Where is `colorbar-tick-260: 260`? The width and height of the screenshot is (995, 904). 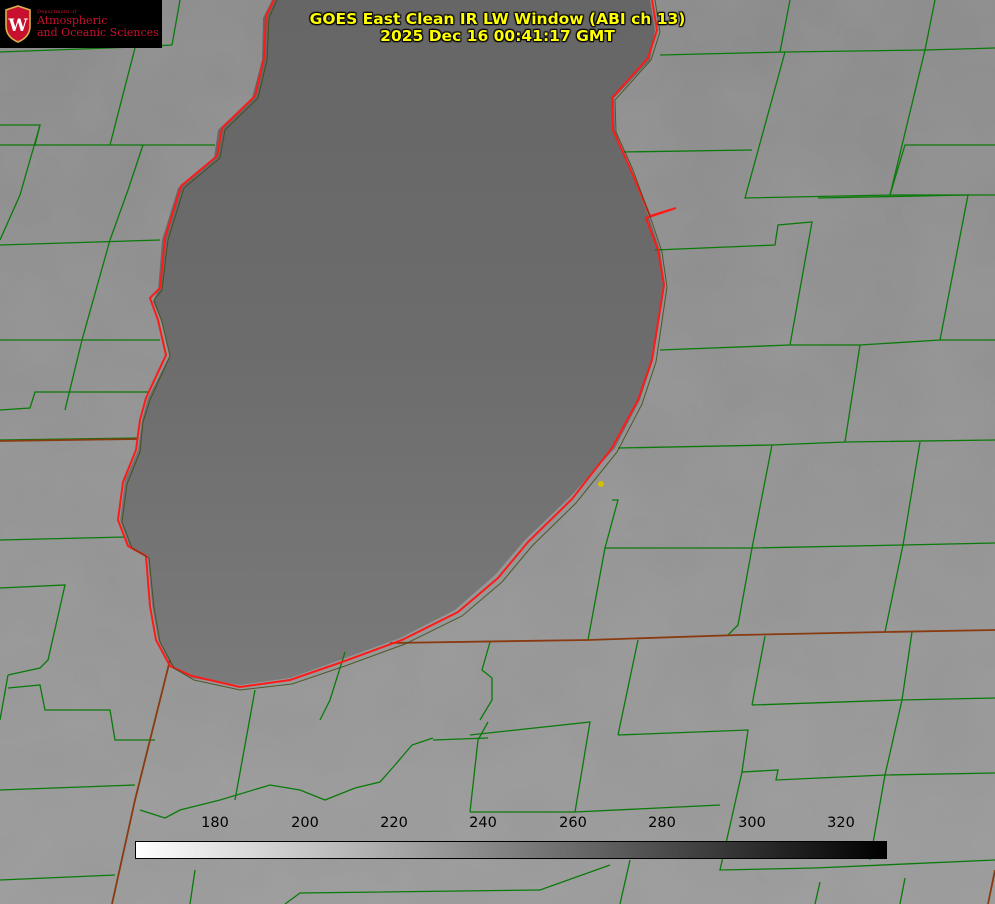 colorbar-tick-260: 260 is located at coordinates (573, 823).